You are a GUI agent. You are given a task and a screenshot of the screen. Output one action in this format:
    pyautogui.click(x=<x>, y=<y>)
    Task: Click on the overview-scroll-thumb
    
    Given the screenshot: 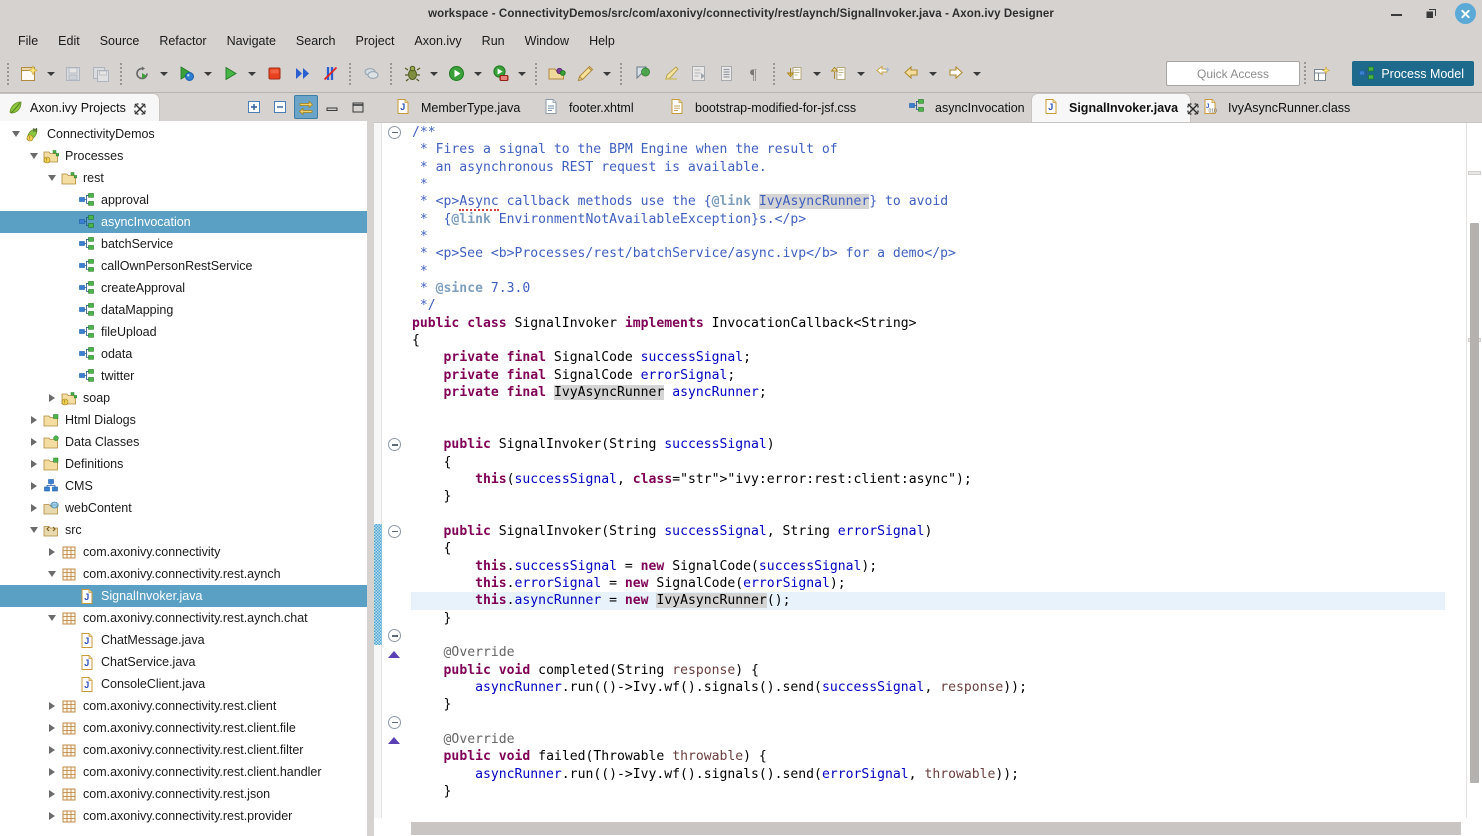 What is the action you would take?
    pyautogui.click(x=1474, y=503)
    